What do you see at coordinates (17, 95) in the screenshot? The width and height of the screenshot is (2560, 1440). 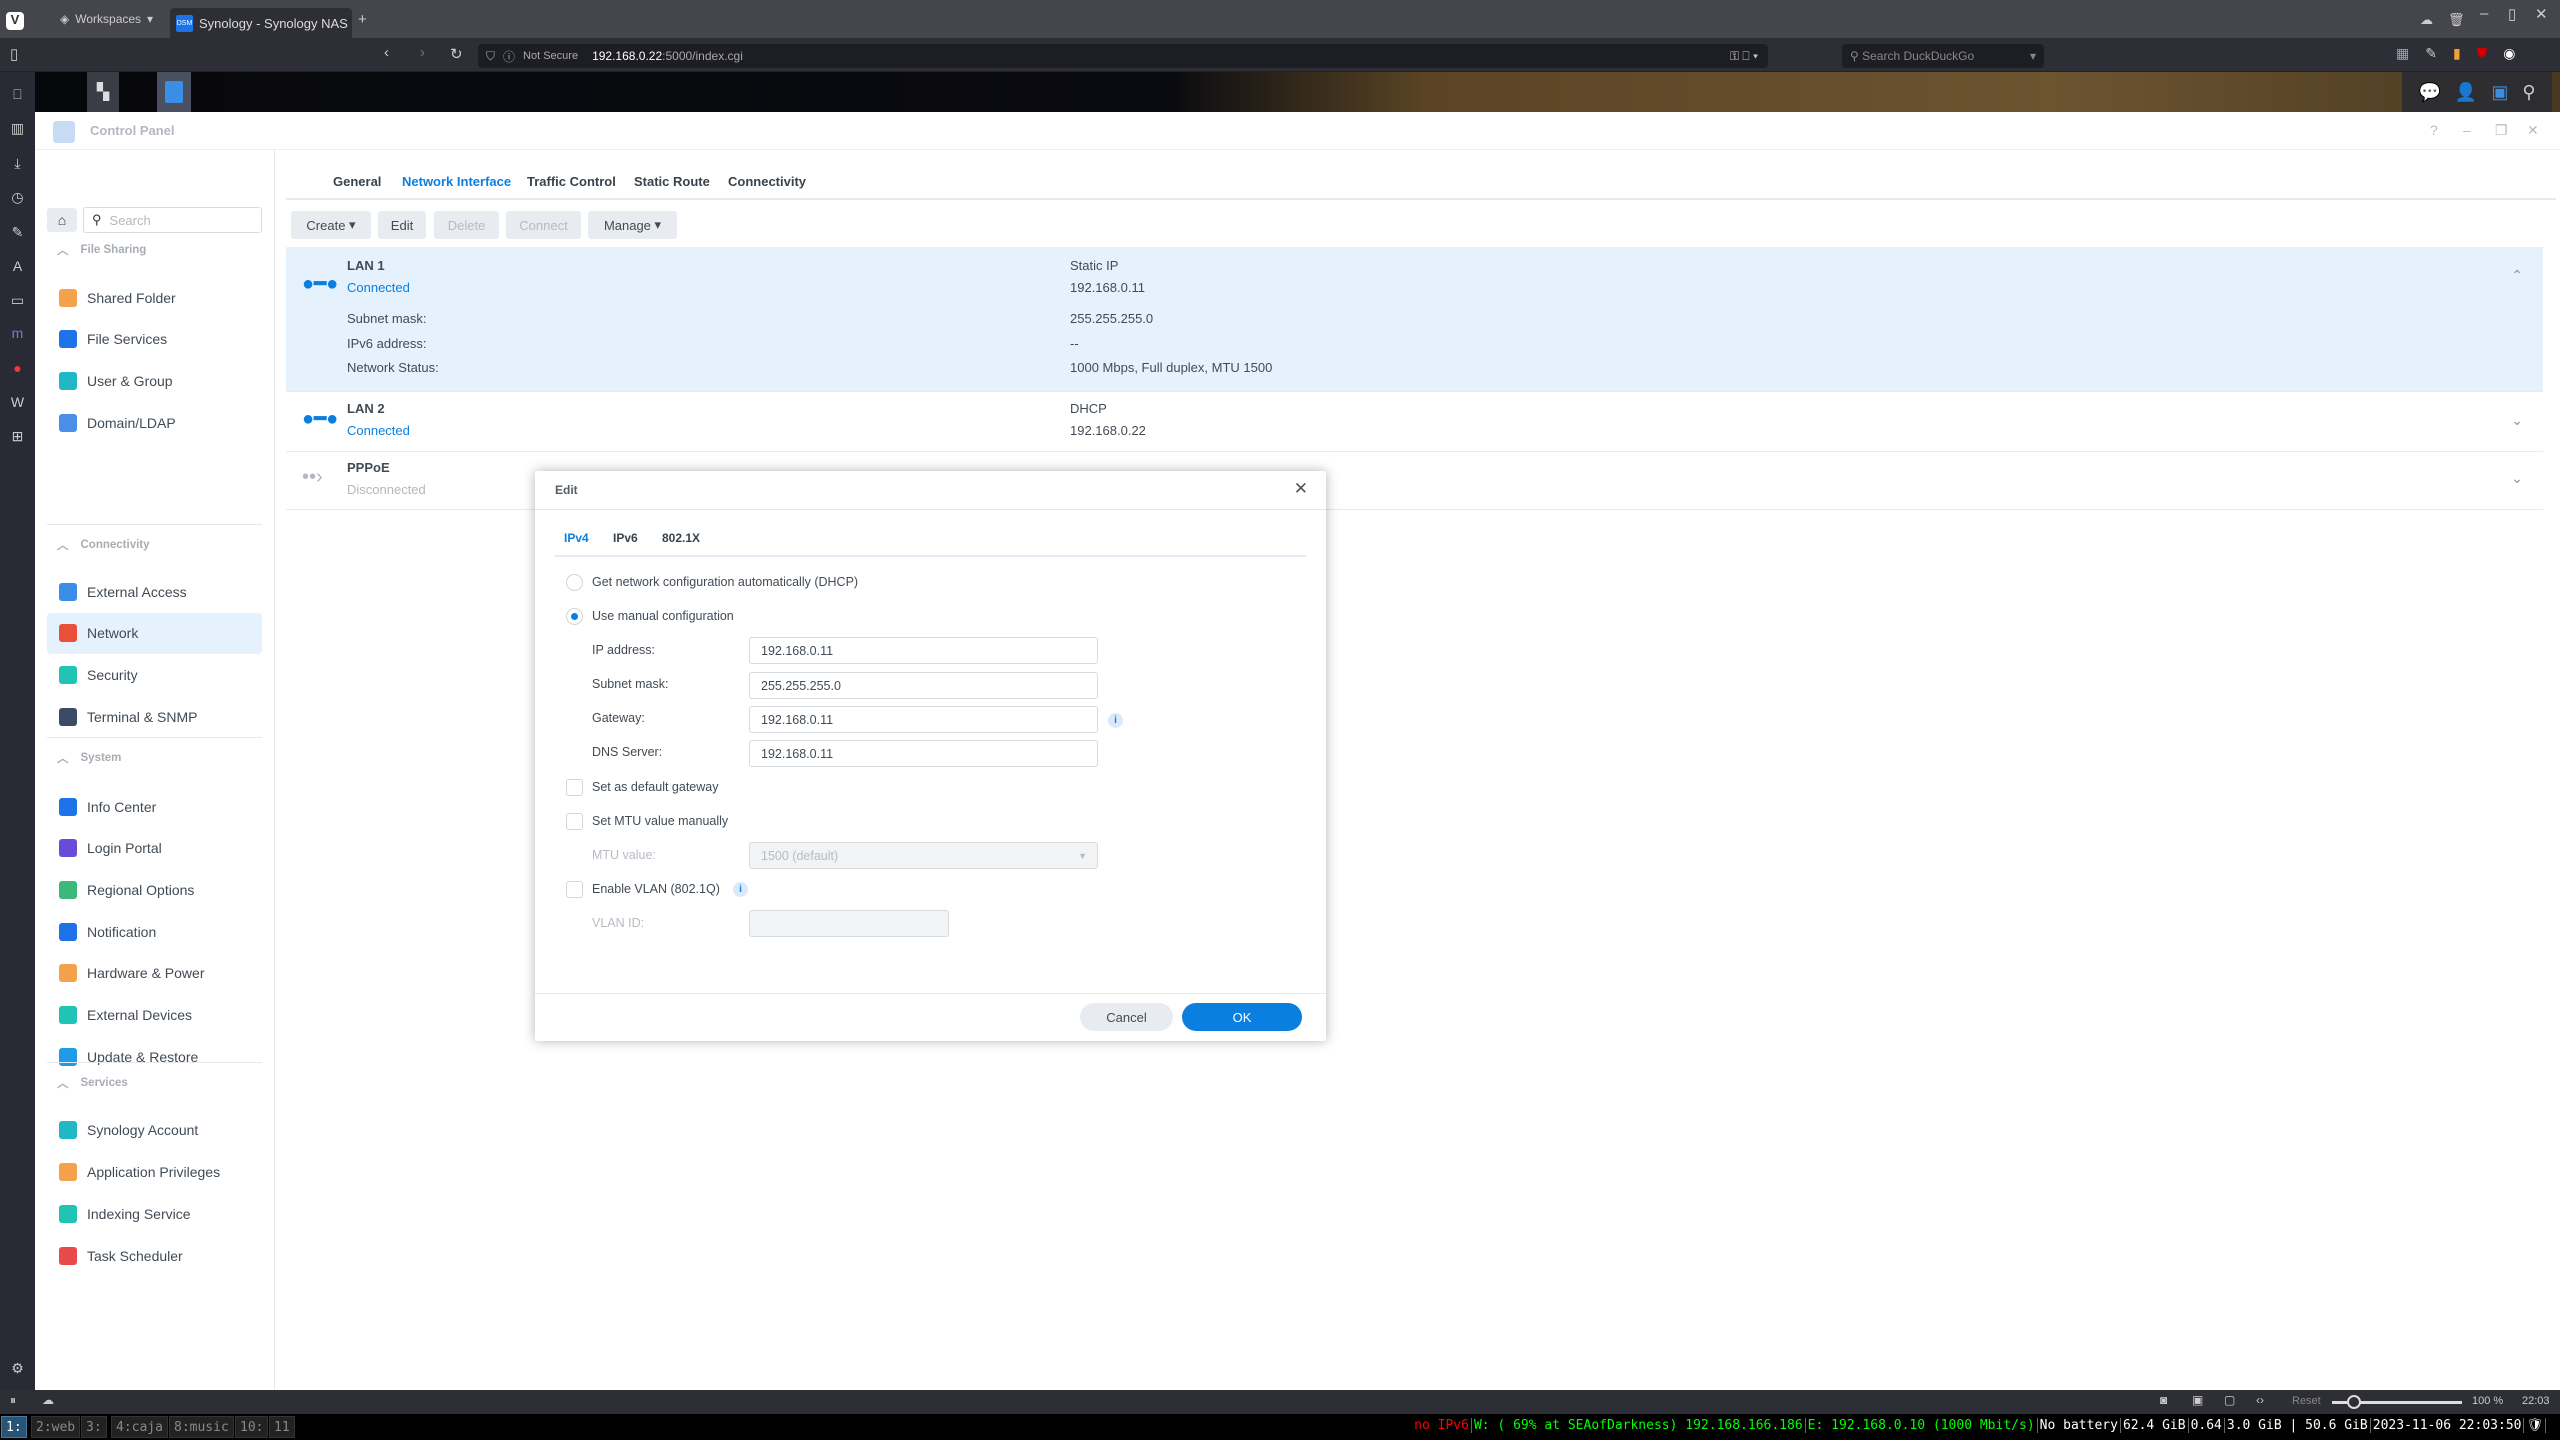 I see `bookmarks-icon: ⎕` at bounding box center [17, 95].